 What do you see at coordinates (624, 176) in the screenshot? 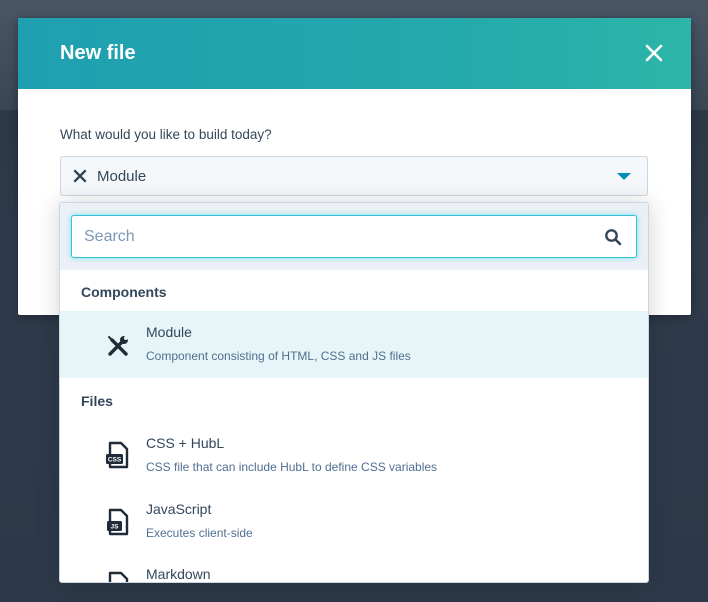
I see `caret-down-icon` at bounding box center [624, 176].